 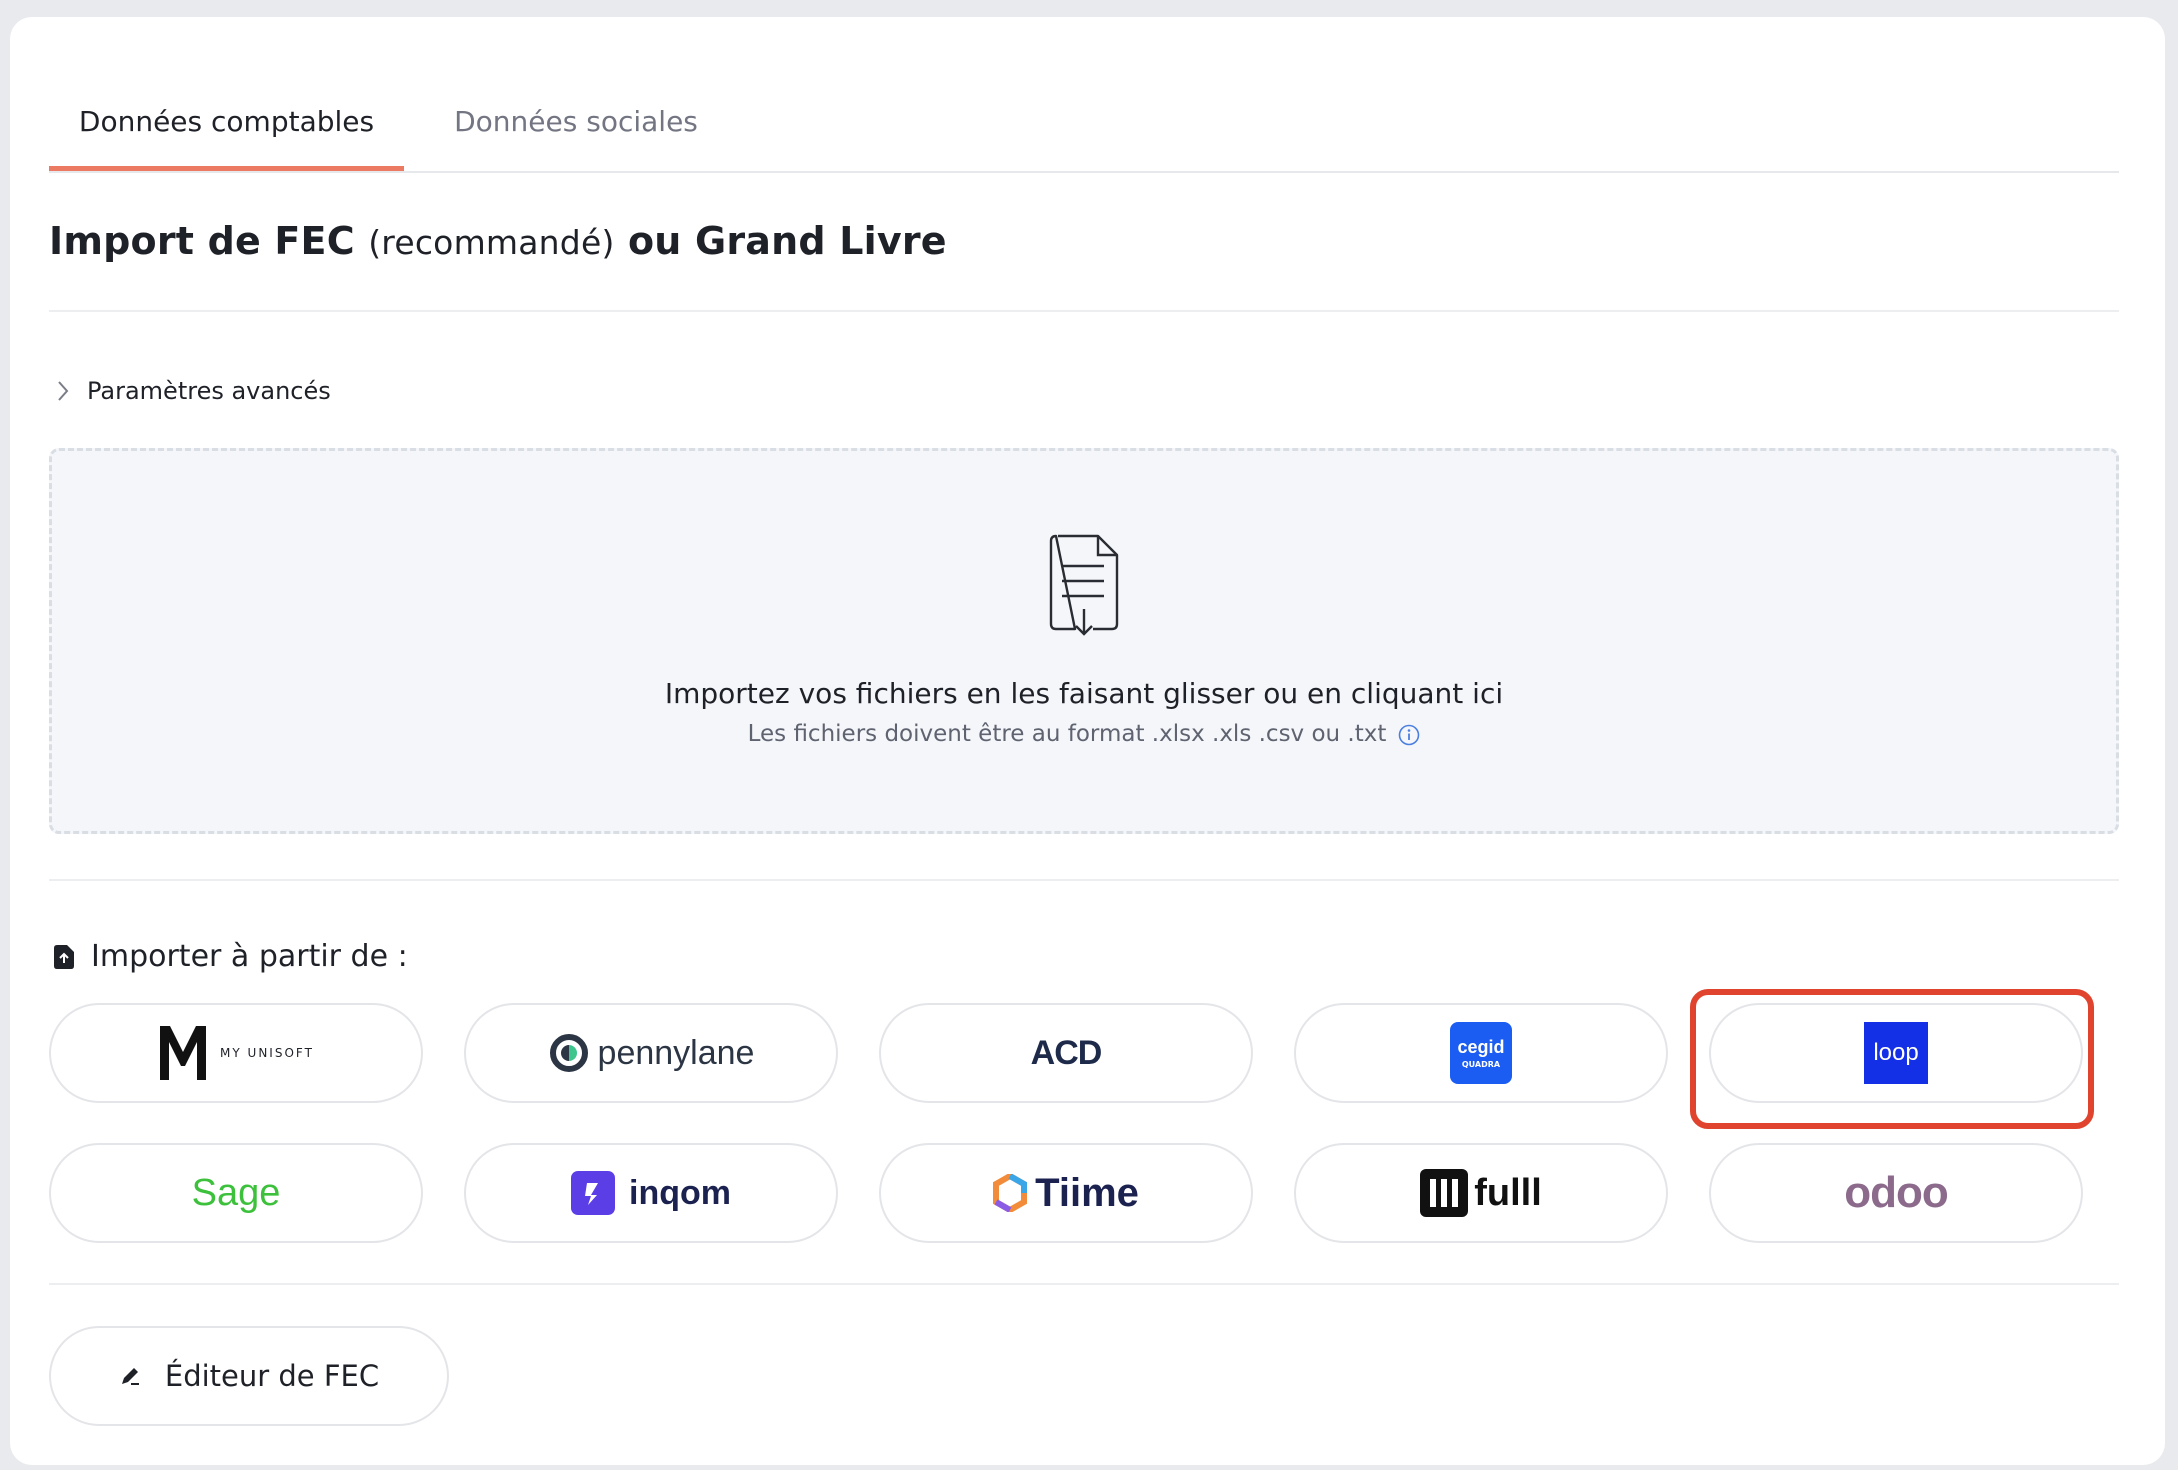 I want to click on tab-donnees-comptables: Données comptables, so click(x=226, y=124).